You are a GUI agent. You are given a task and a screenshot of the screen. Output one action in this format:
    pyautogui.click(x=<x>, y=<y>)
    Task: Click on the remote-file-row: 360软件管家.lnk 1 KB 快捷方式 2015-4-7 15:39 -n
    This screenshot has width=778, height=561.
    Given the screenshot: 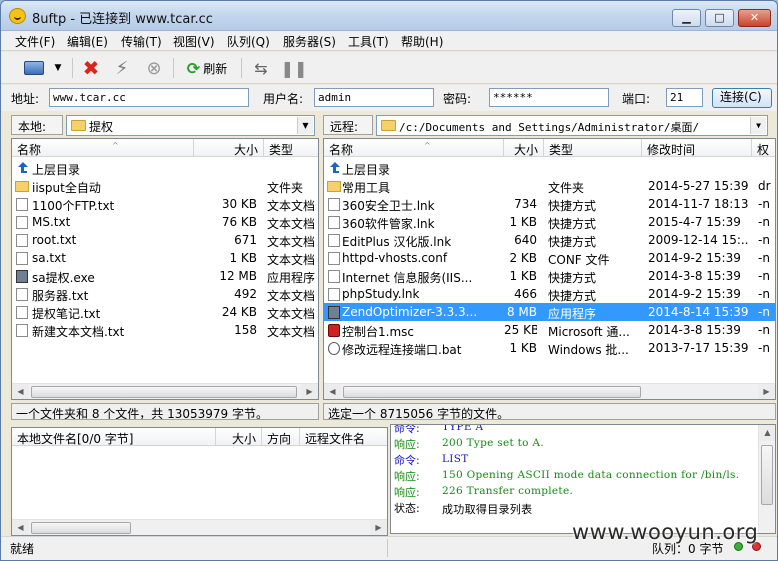 What is the action you would take?
    pyautogui.click(x=549, y=222)
    